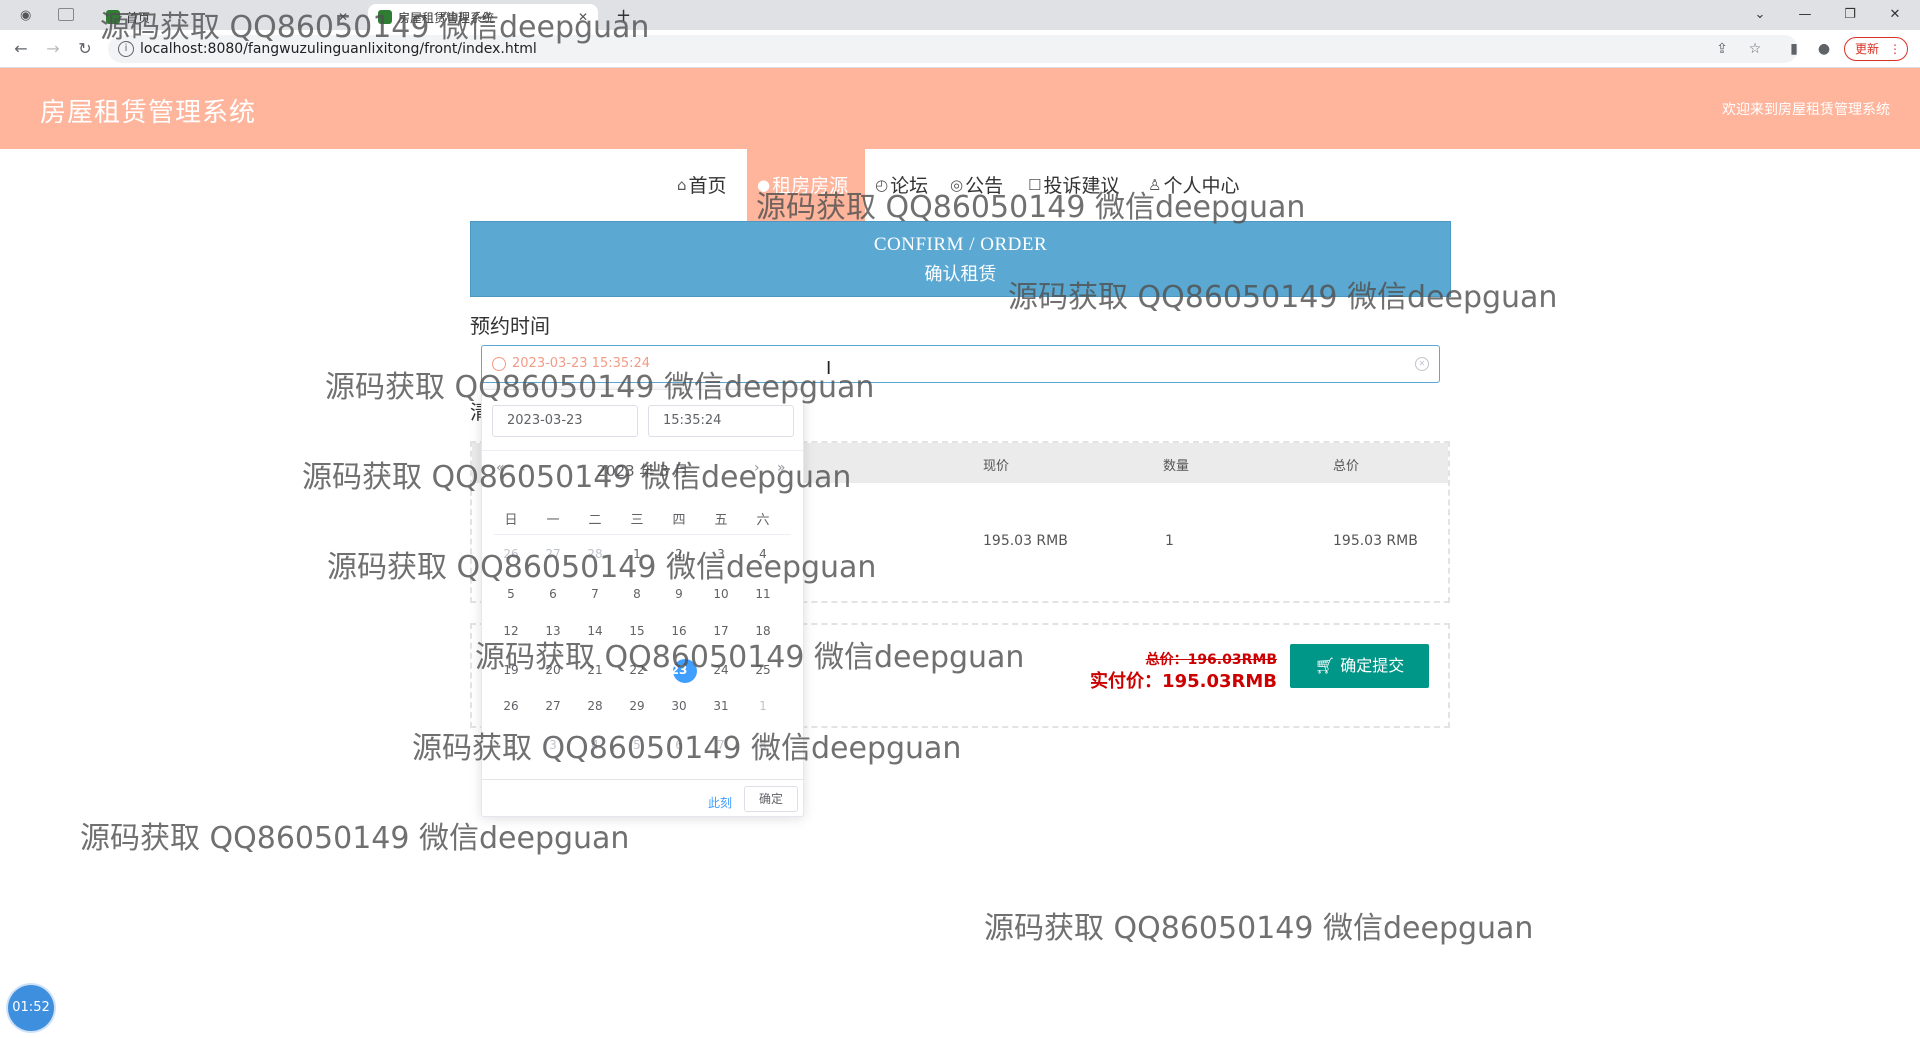  I want to click on submit-button: 🛒︎ 确定提交, so click(1359, 666).